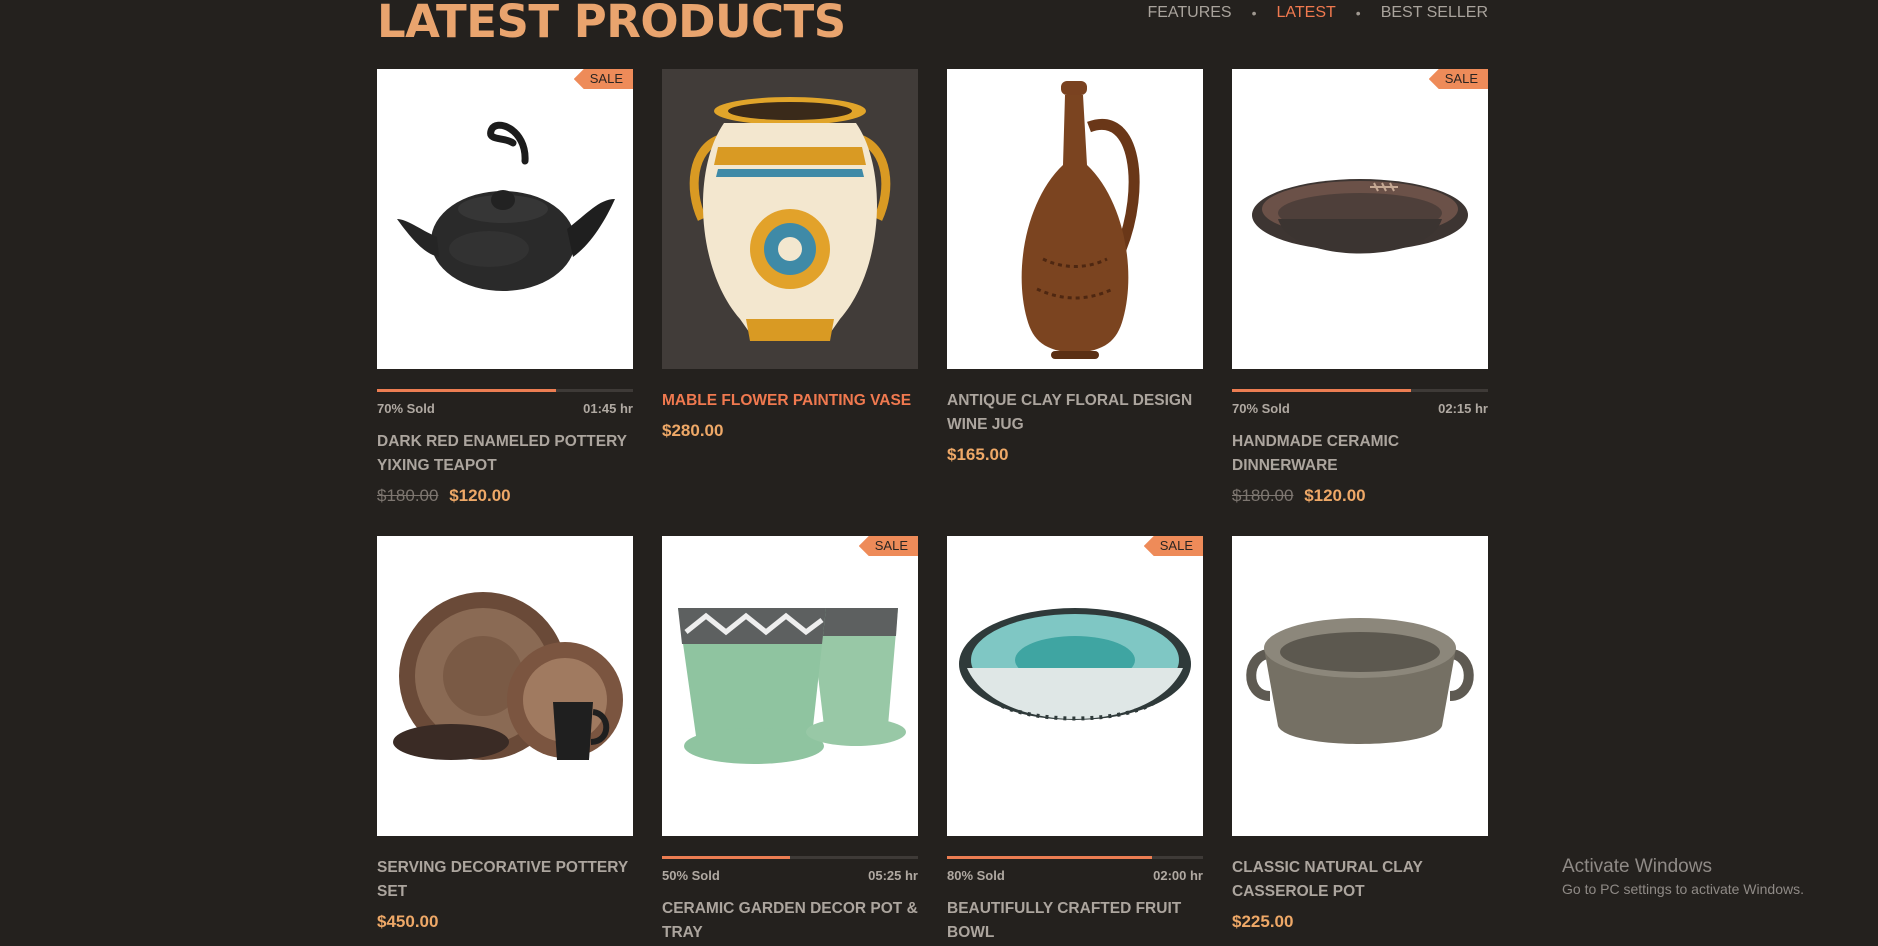 Image resolution: width=1878 pixels, height=946 pixels. Describe the element at coordinates (1178, 875) in the screenshot. I see `time-left: 02:00 hr` at that location.